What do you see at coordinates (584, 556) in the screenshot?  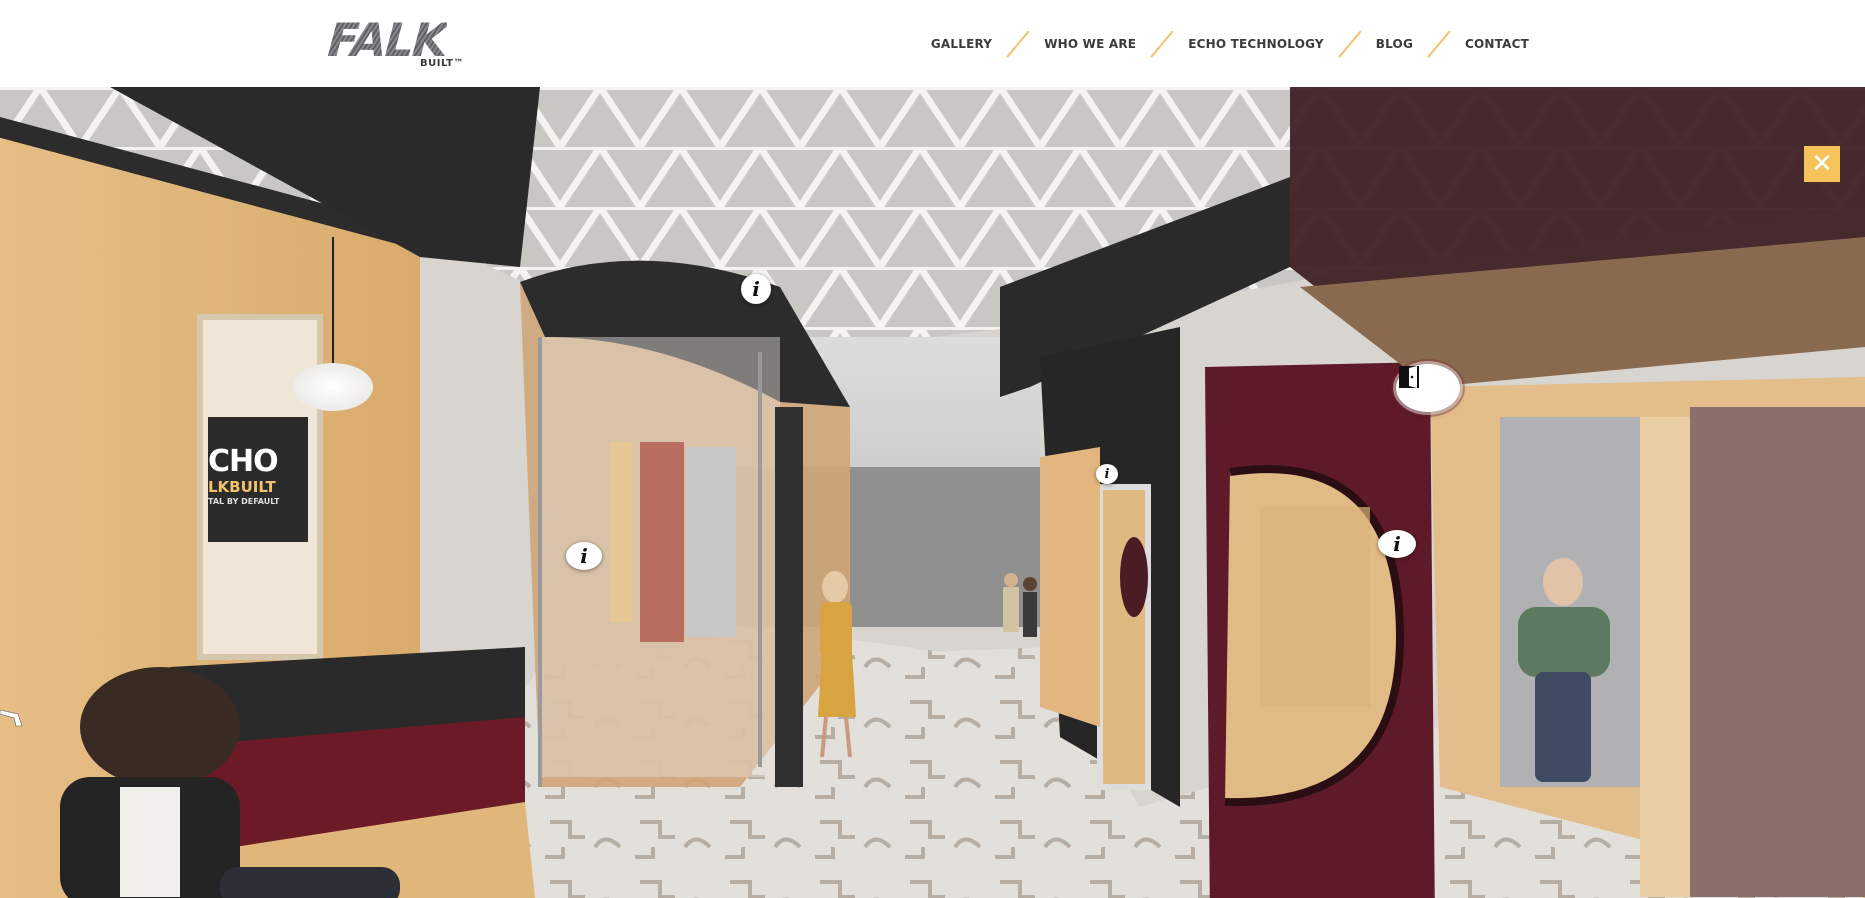 I see `info-hotspot-wood-shelves: i` at bounding box center [584, 556].